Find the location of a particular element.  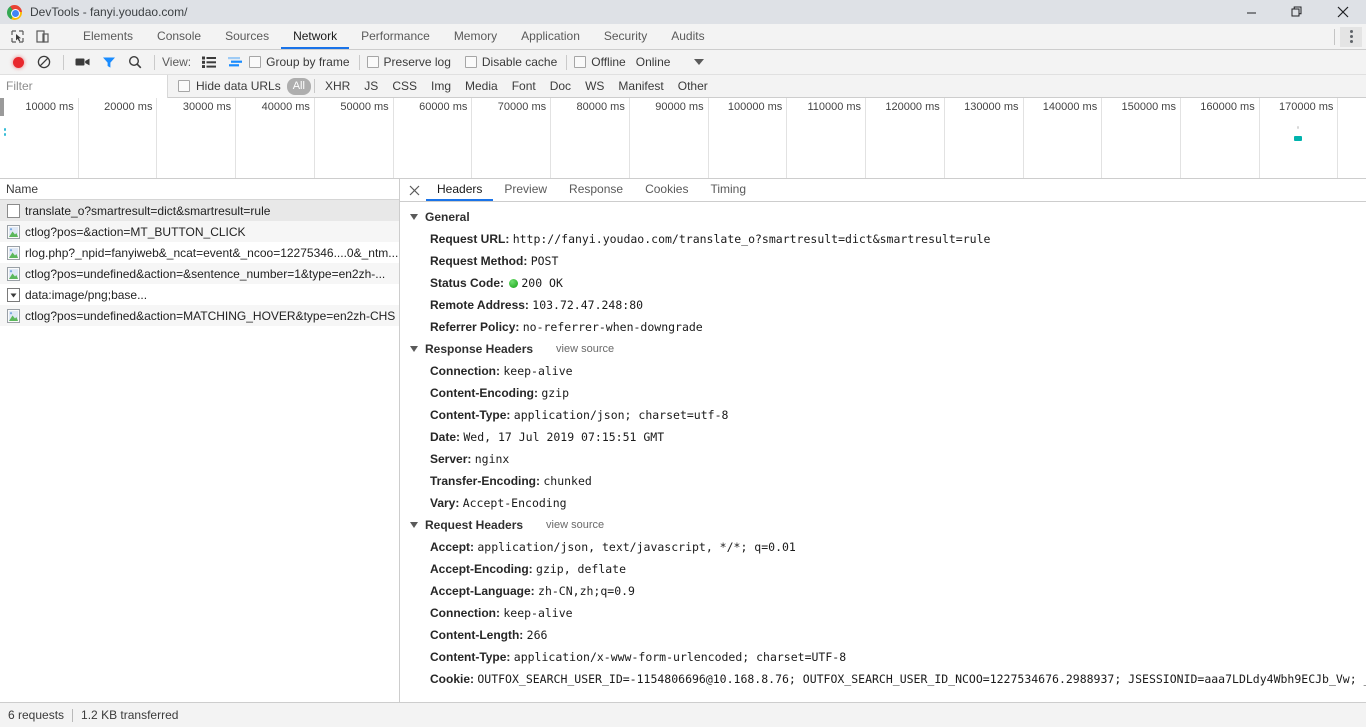

headers-section-title: General is located at coordinates (883, 217).